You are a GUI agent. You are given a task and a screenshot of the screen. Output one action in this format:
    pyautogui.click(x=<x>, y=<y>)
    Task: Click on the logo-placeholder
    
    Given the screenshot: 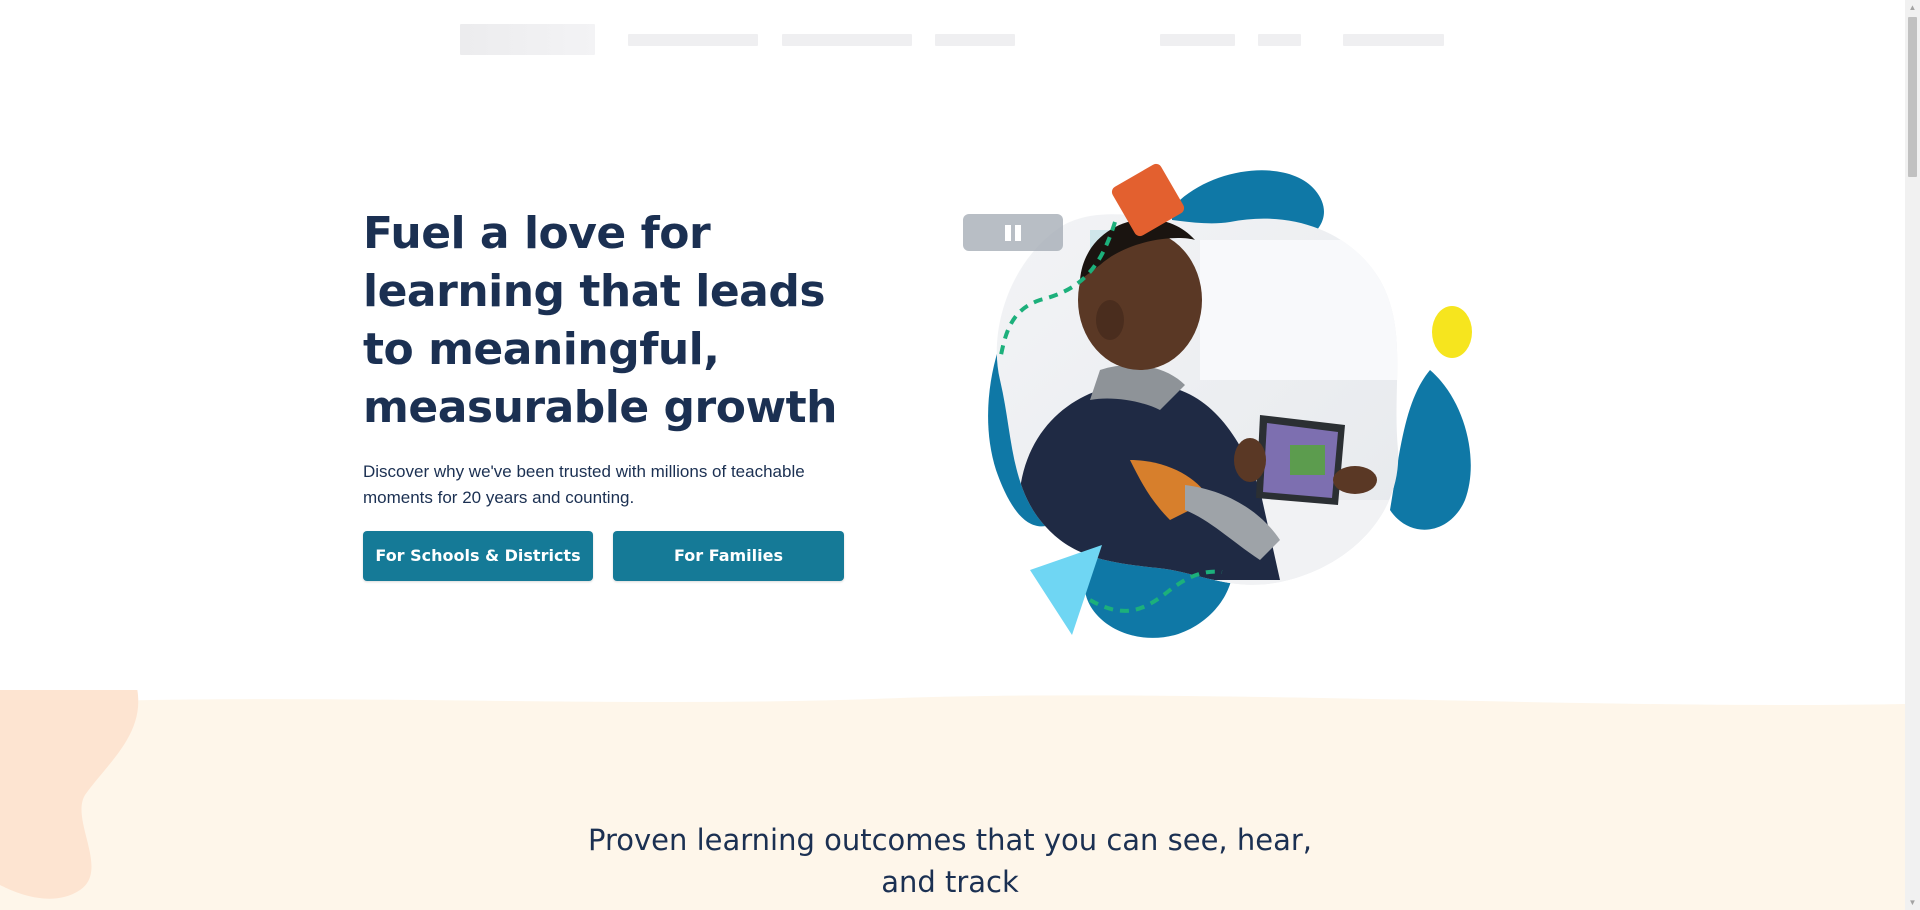 What is the action you would take?
    pyautogui.click(x=527, y=39)
    